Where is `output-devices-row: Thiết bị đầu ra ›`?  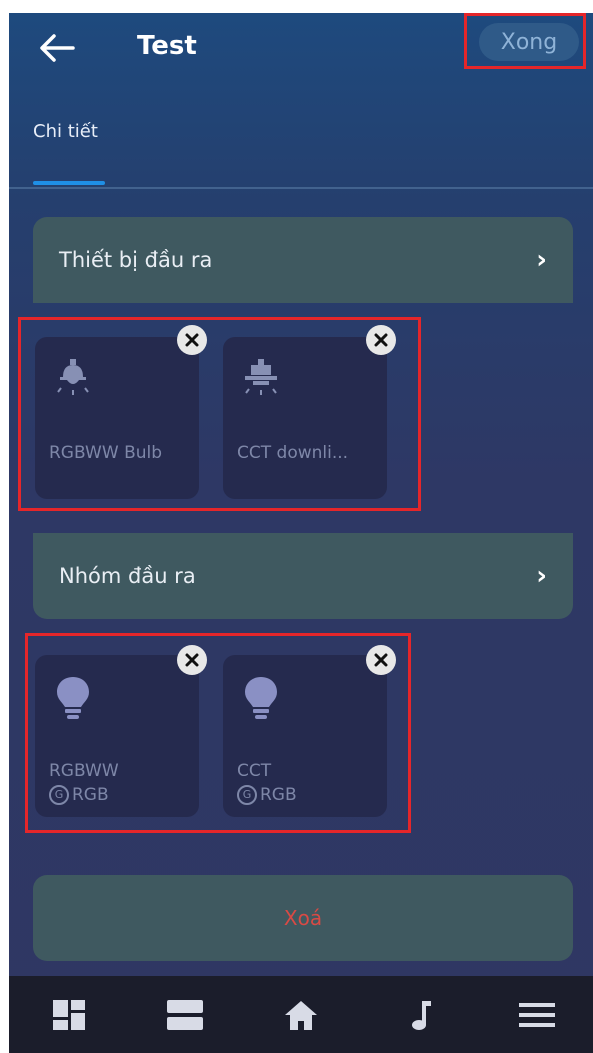
output-devices-row: Thiết bị đầu ra › is located at coordinates (303, 260).